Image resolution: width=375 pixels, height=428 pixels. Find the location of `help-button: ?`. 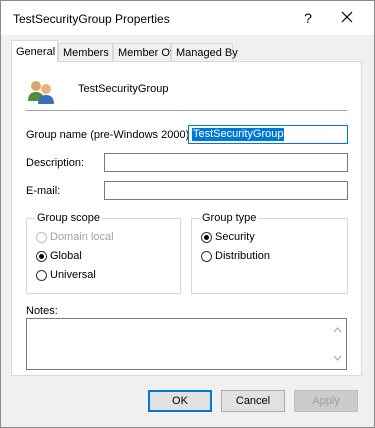

help-button: ? is located at coordinates (308, 18).